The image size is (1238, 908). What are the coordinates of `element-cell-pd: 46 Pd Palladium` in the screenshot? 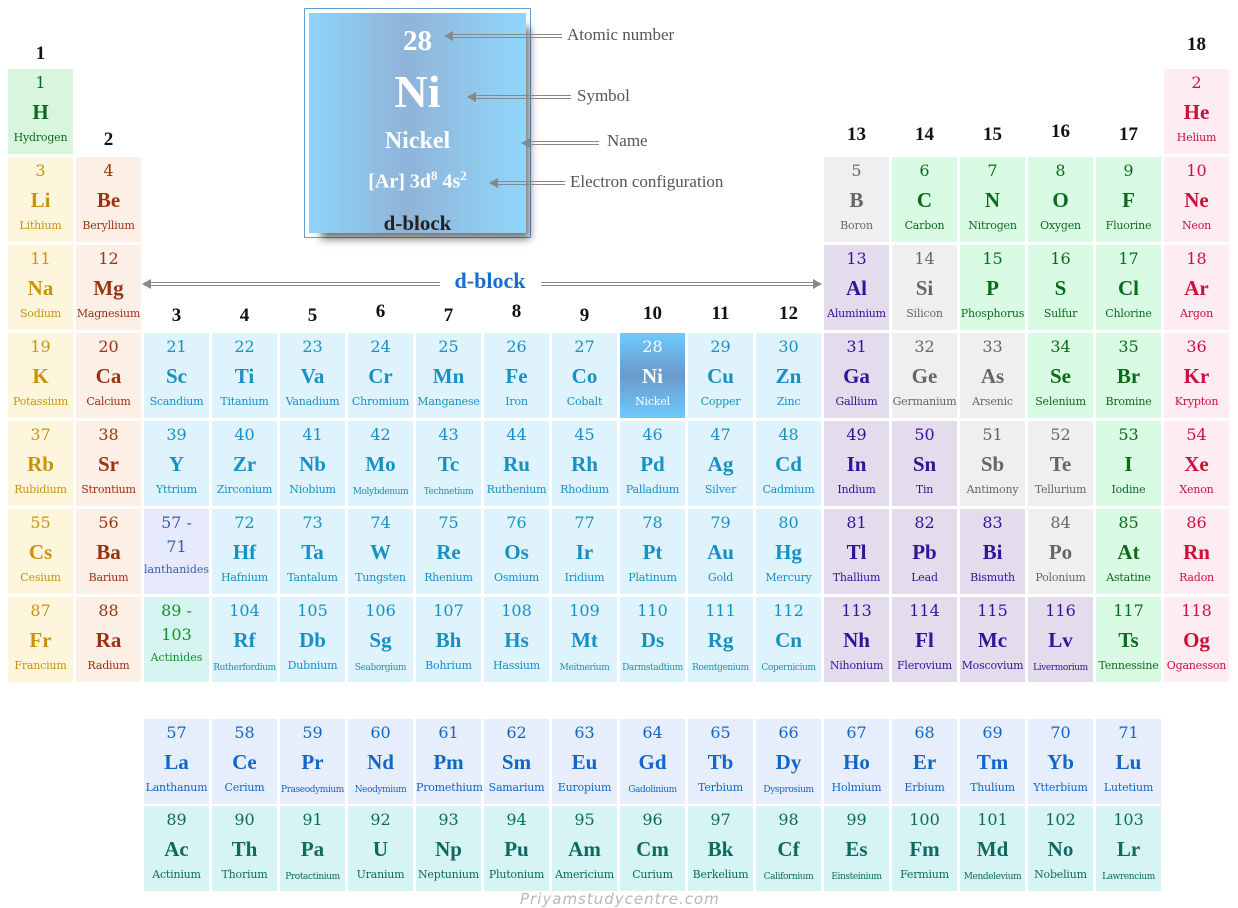 It's located at (652, 463).